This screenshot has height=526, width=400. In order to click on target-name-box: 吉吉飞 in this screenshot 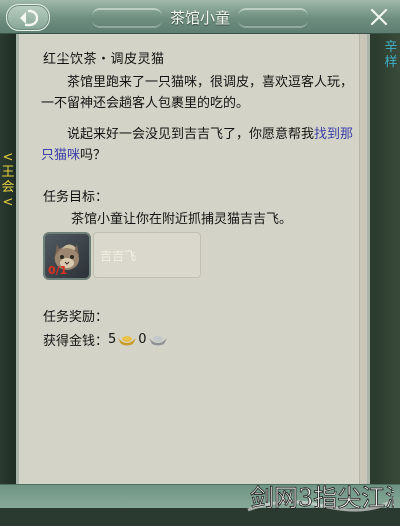, I will do `click(147, 255)`.